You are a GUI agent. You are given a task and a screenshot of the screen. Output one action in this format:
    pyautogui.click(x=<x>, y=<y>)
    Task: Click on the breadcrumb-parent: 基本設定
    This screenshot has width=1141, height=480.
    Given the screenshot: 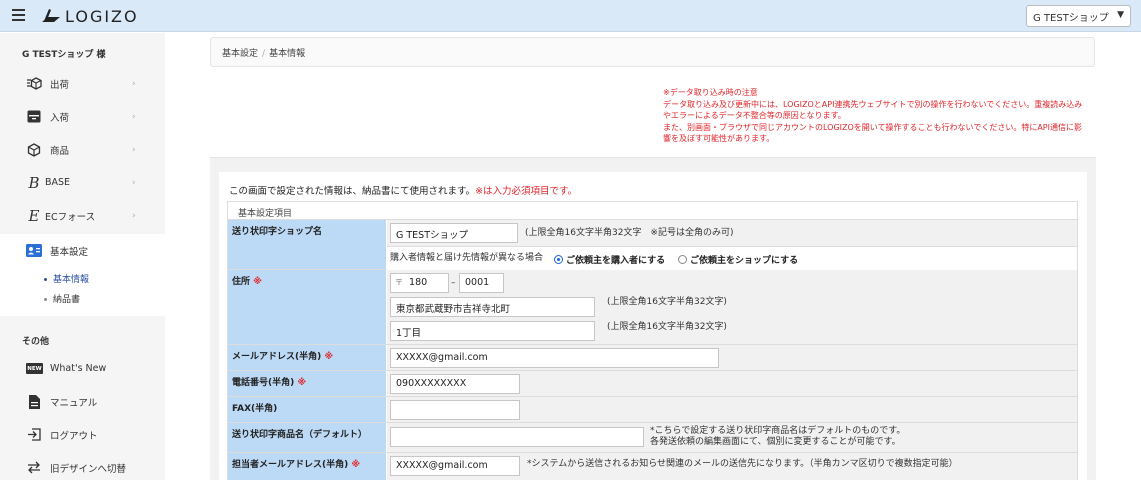 What is the action you would take?
    pyautogui.click(x=240, y=54)
    